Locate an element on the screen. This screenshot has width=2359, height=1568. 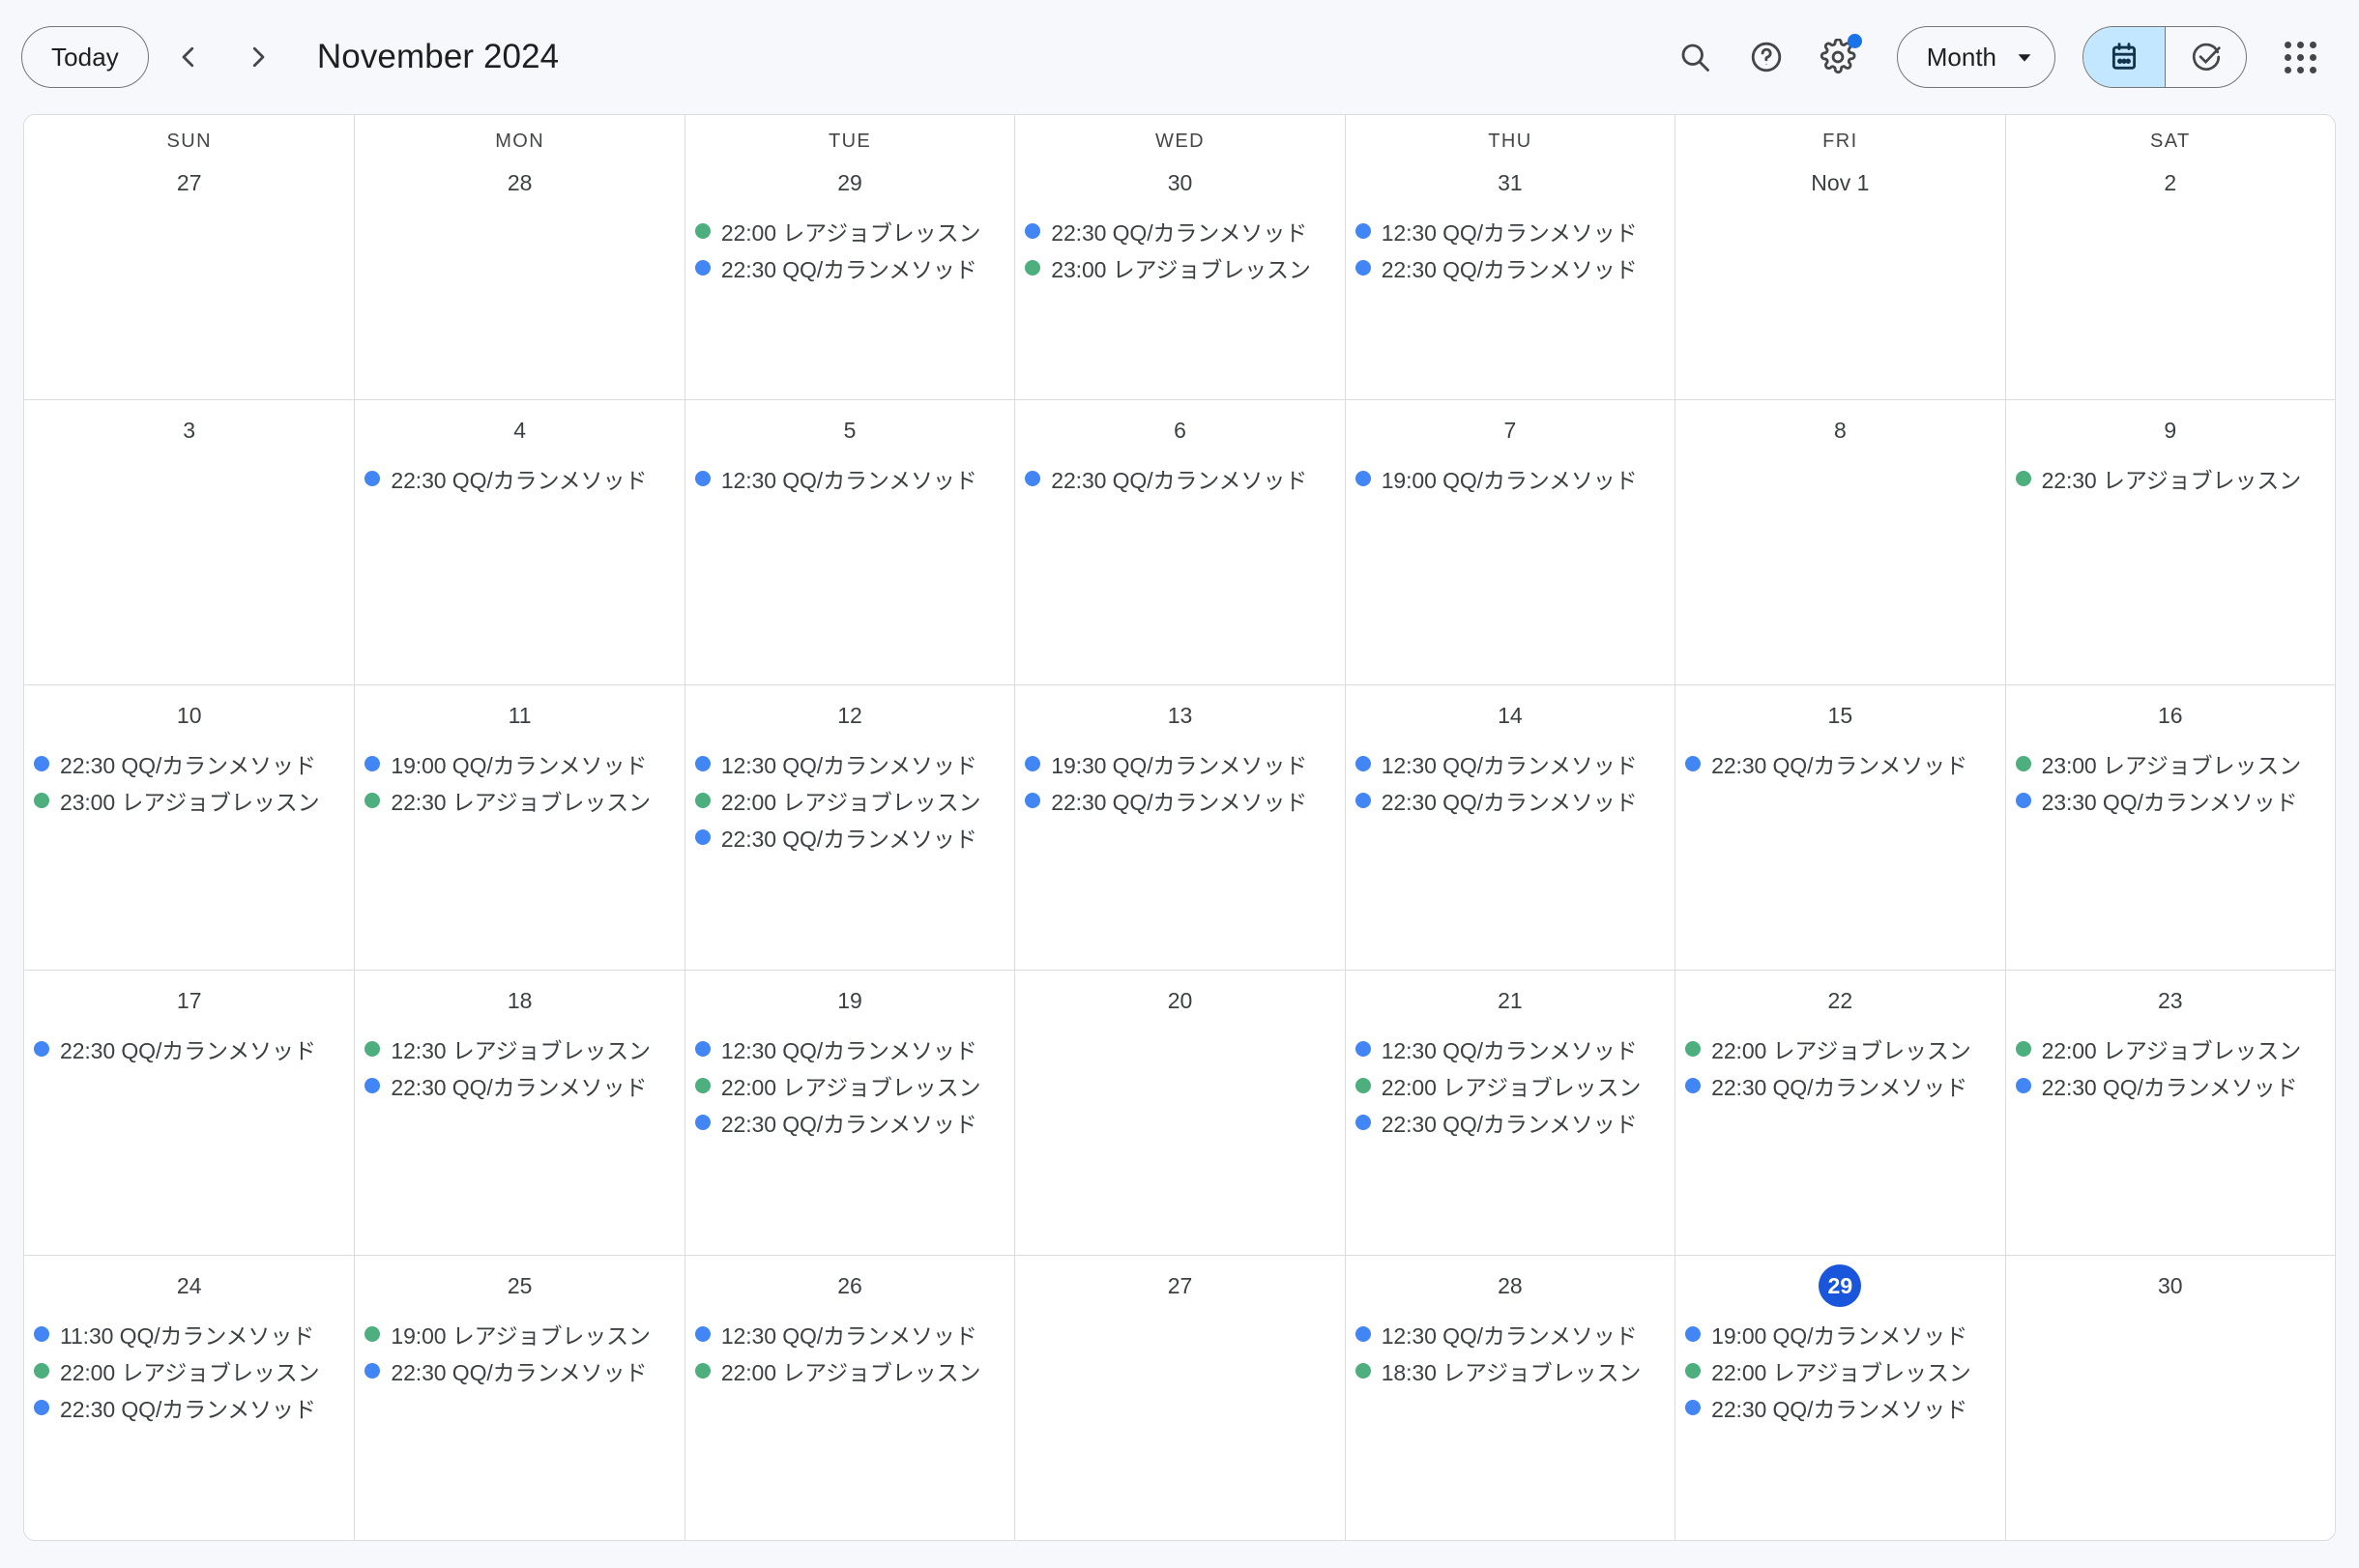
calendar-event: 23:30 QQ/カランメソッド is located at coordinates (2170, 800).